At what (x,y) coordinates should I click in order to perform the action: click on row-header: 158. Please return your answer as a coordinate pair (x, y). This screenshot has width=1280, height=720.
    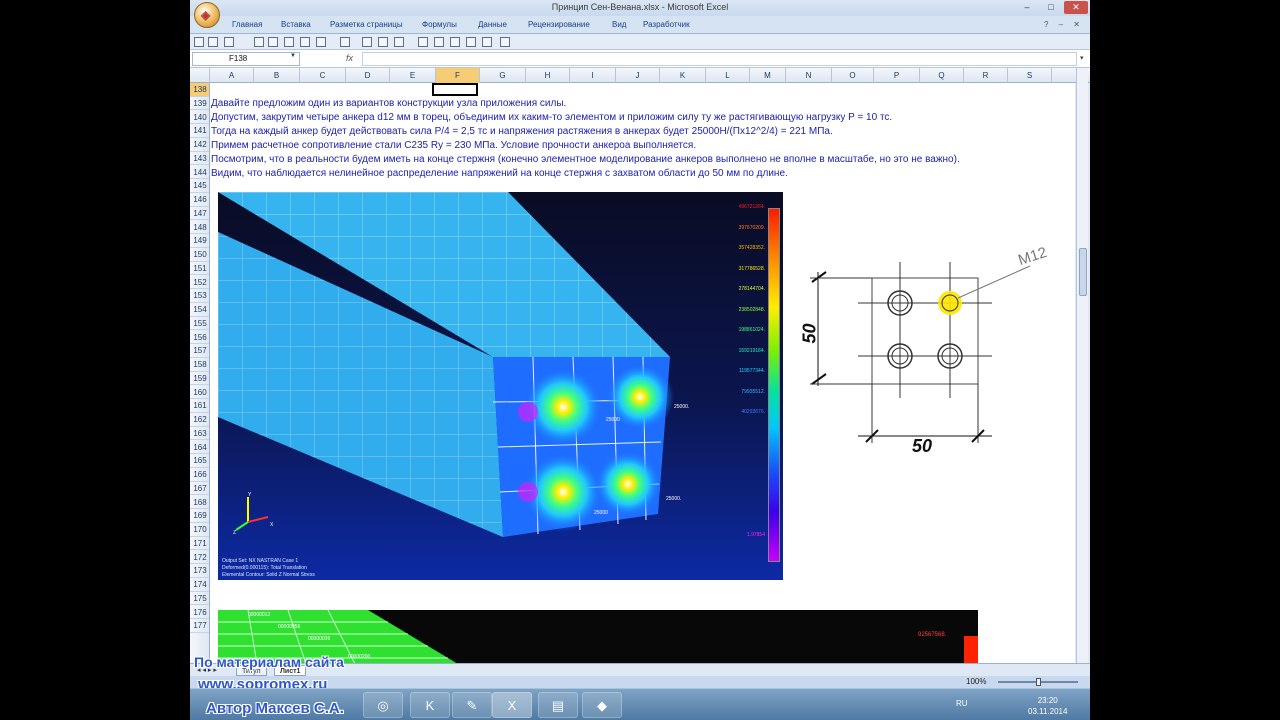
    Looking at the image, I should click on (199, 365).